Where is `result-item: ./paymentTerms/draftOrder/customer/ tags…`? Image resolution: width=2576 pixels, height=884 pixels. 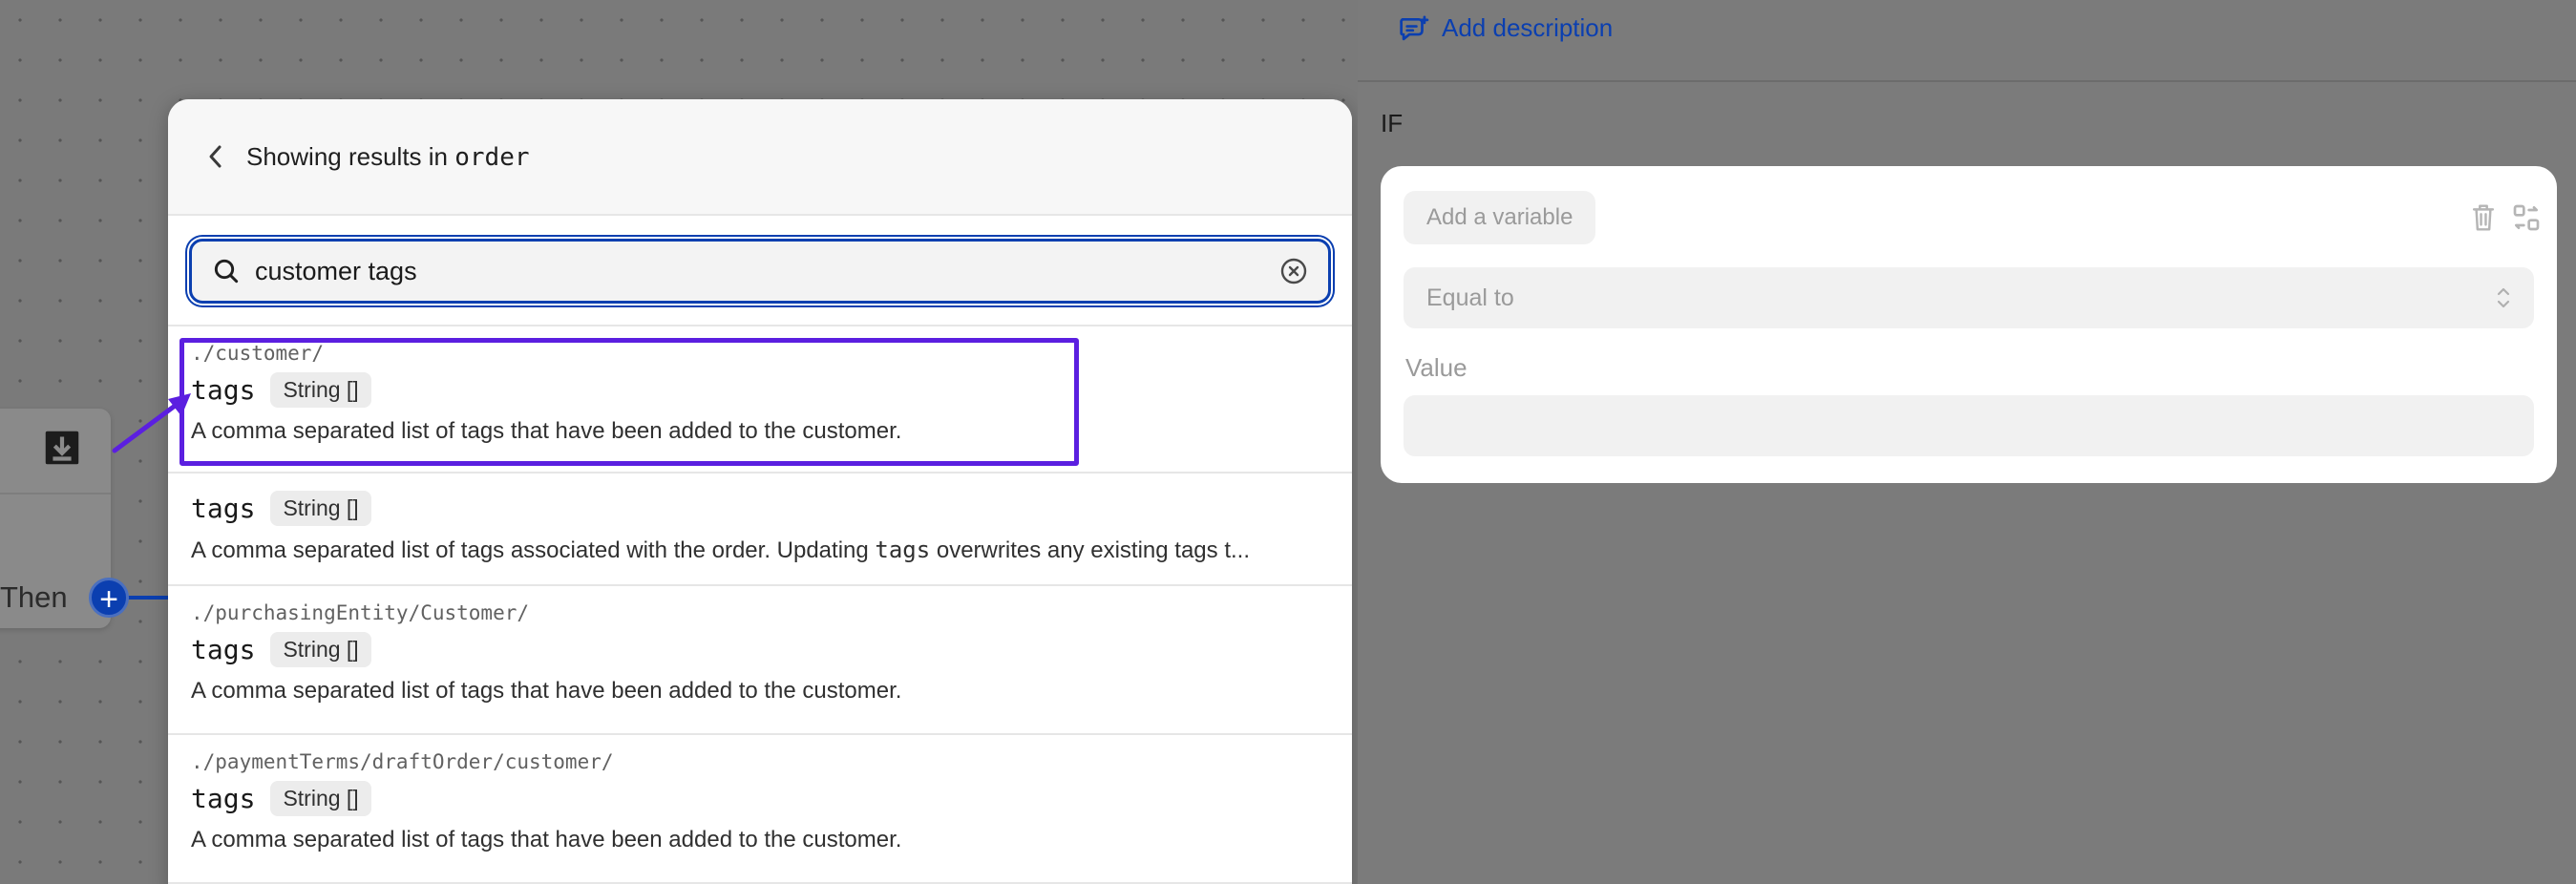 result-item: ./paymentTerms/draftOrder/customer/ tags… is located at coordinates (760, 809).